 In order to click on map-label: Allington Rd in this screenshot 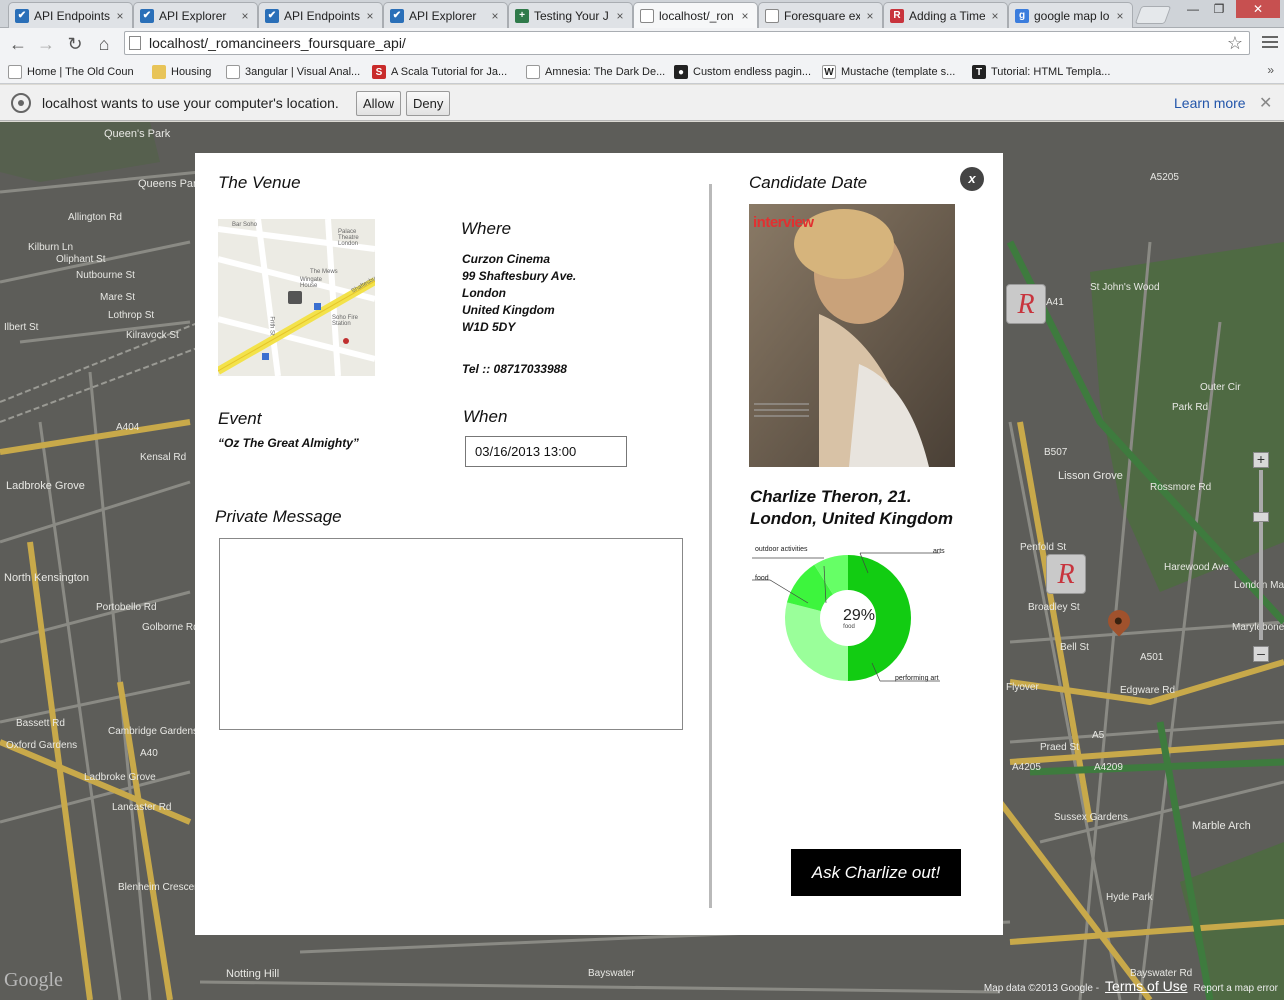, I will do `click(95, 217)`.